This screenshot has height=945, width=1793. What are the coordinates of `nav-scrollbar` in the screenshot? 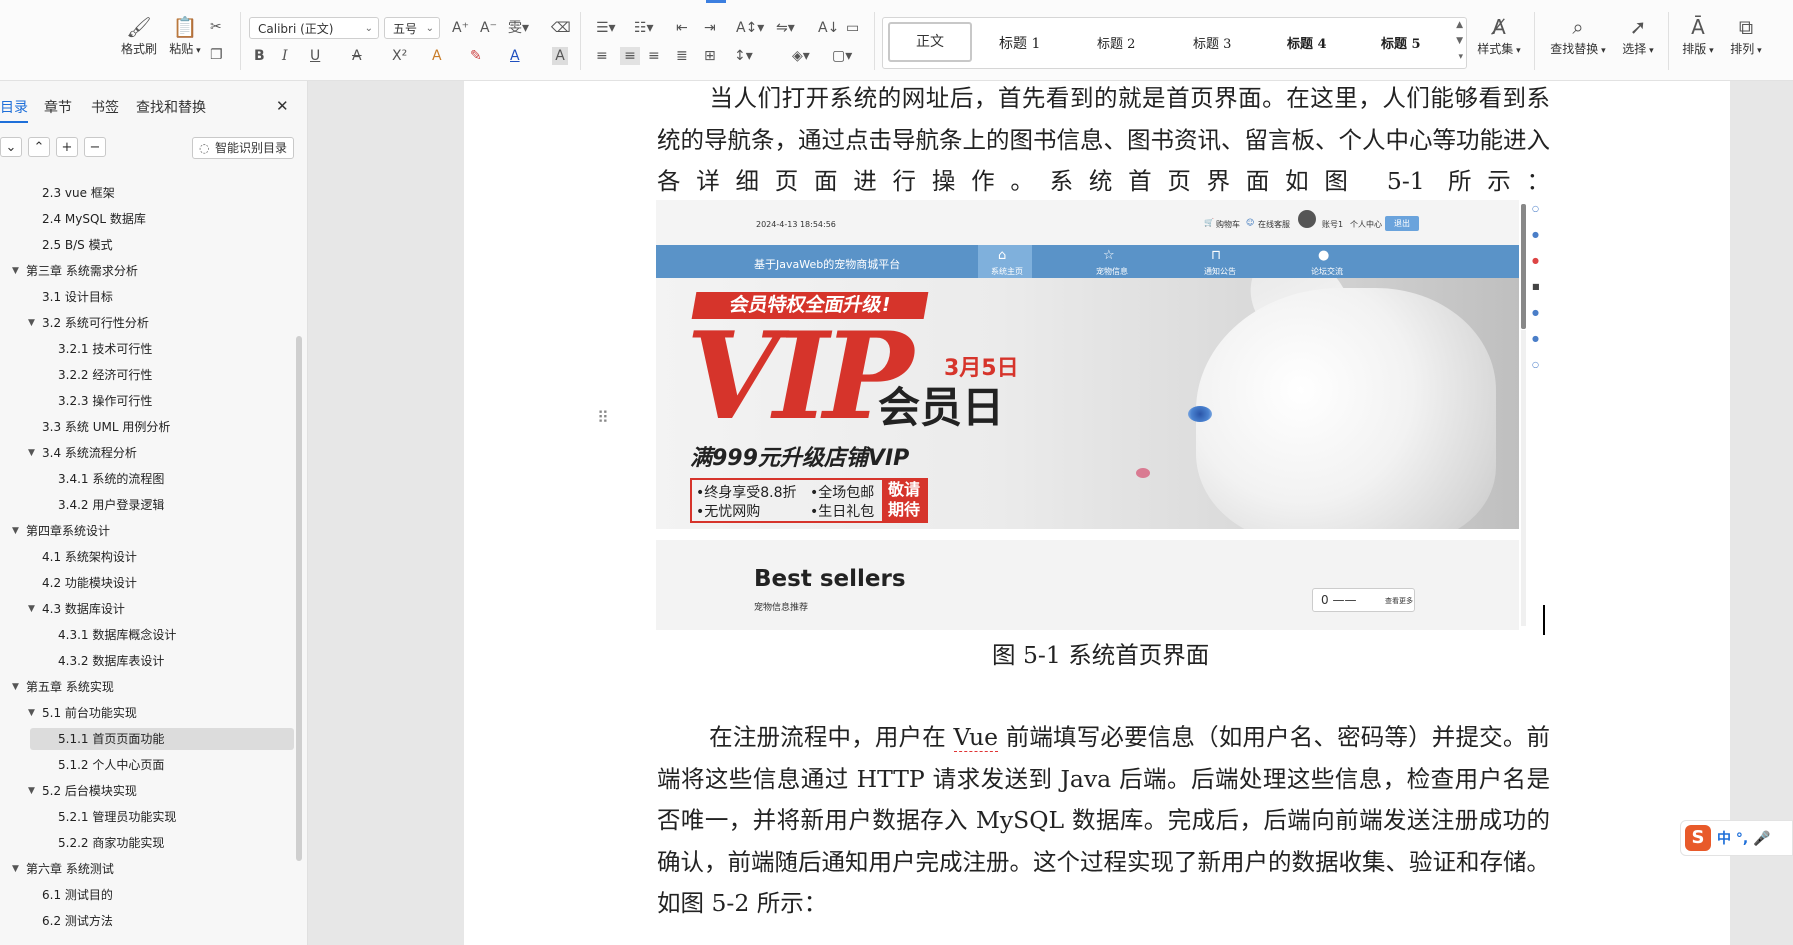 It's located at (299, 598).